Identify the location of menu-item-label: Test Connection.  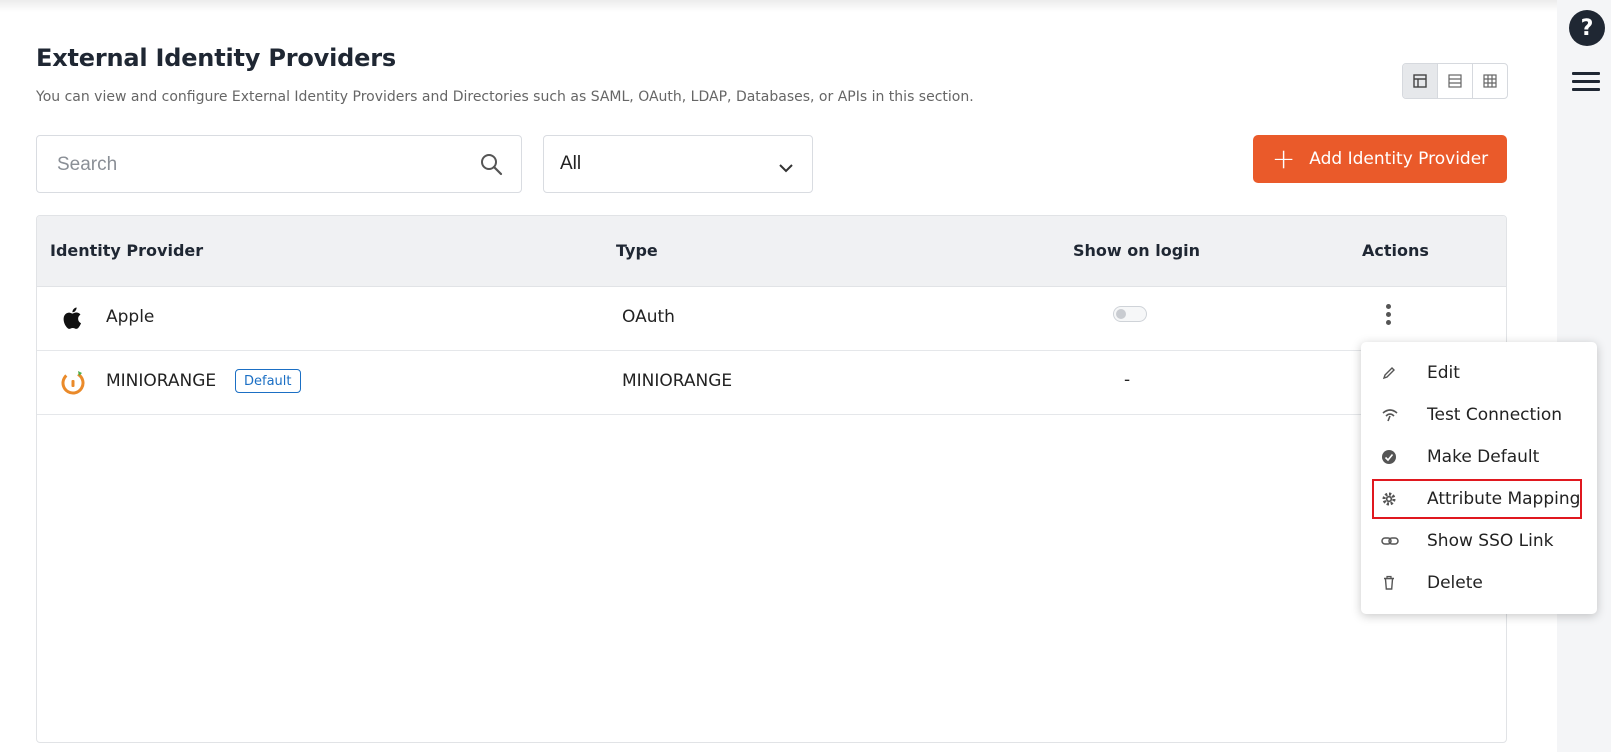
(1495, 415).